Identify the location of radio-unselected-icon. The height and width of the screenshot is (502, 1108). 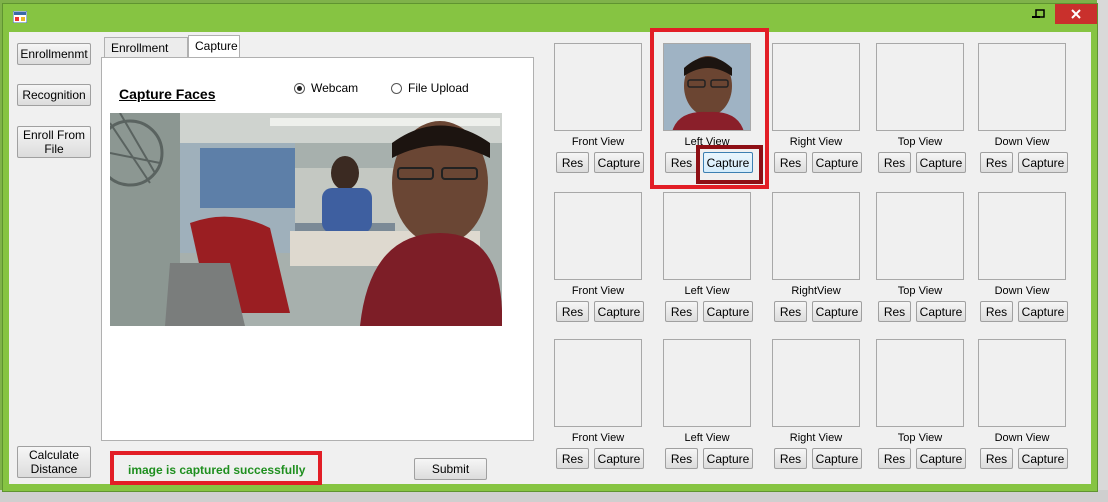
(396, 88).